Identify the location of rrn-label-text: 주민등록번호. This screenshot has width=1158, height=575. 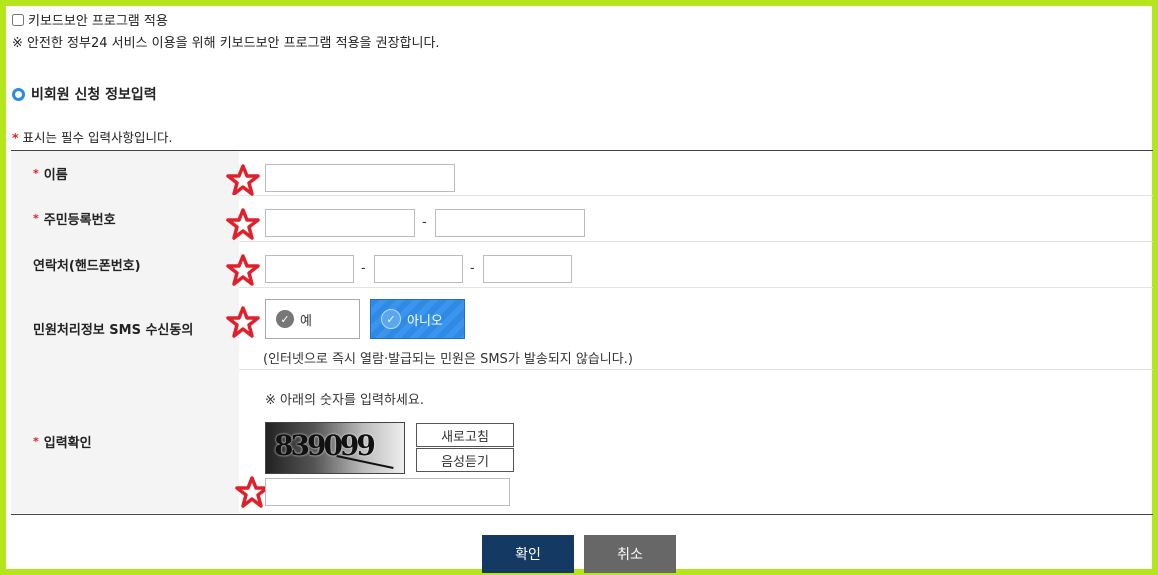
(79, 220).